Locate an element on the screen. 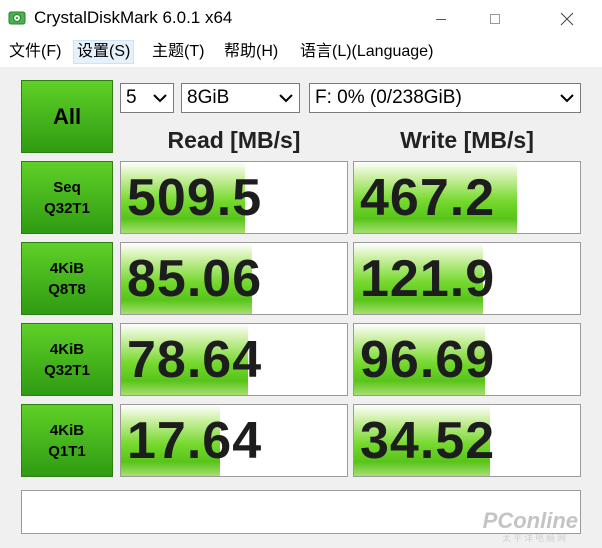  close-icon is located at coordinates (567, 18).